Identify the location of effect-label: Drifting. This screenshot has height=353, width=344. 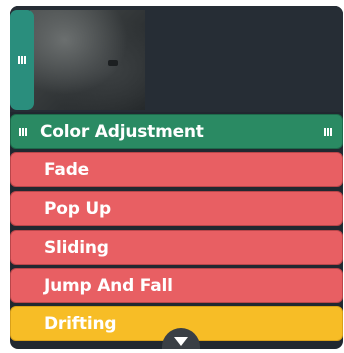
(80, 323).